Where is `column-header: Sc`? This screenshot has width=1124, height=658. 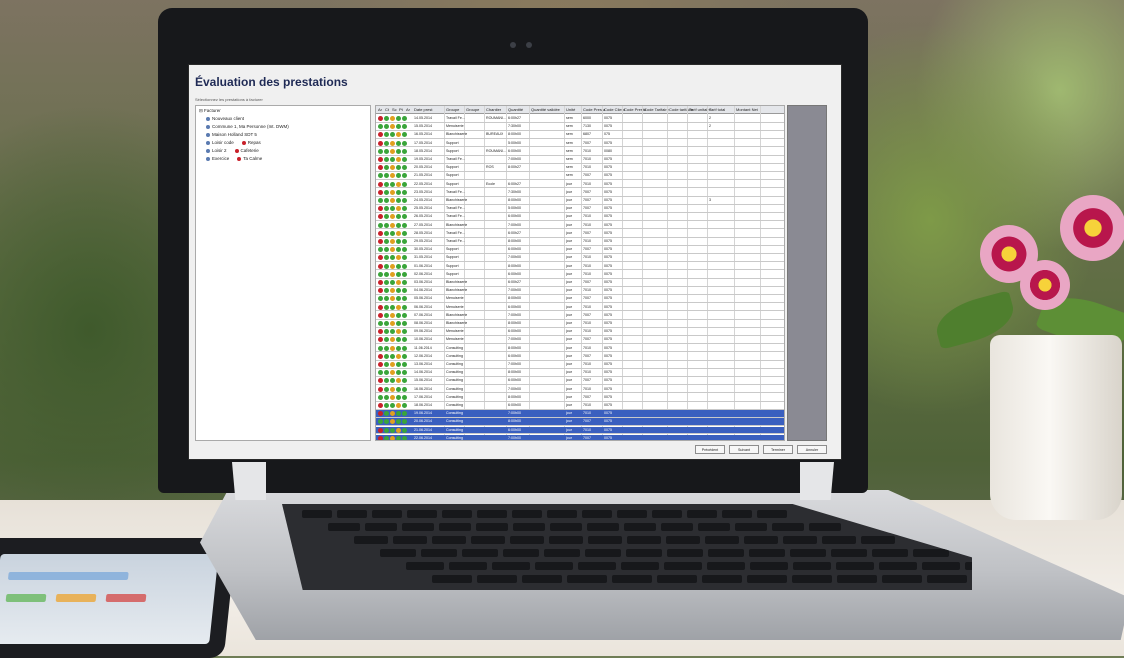 column-header: Sc is located at coordinates (394, 109).